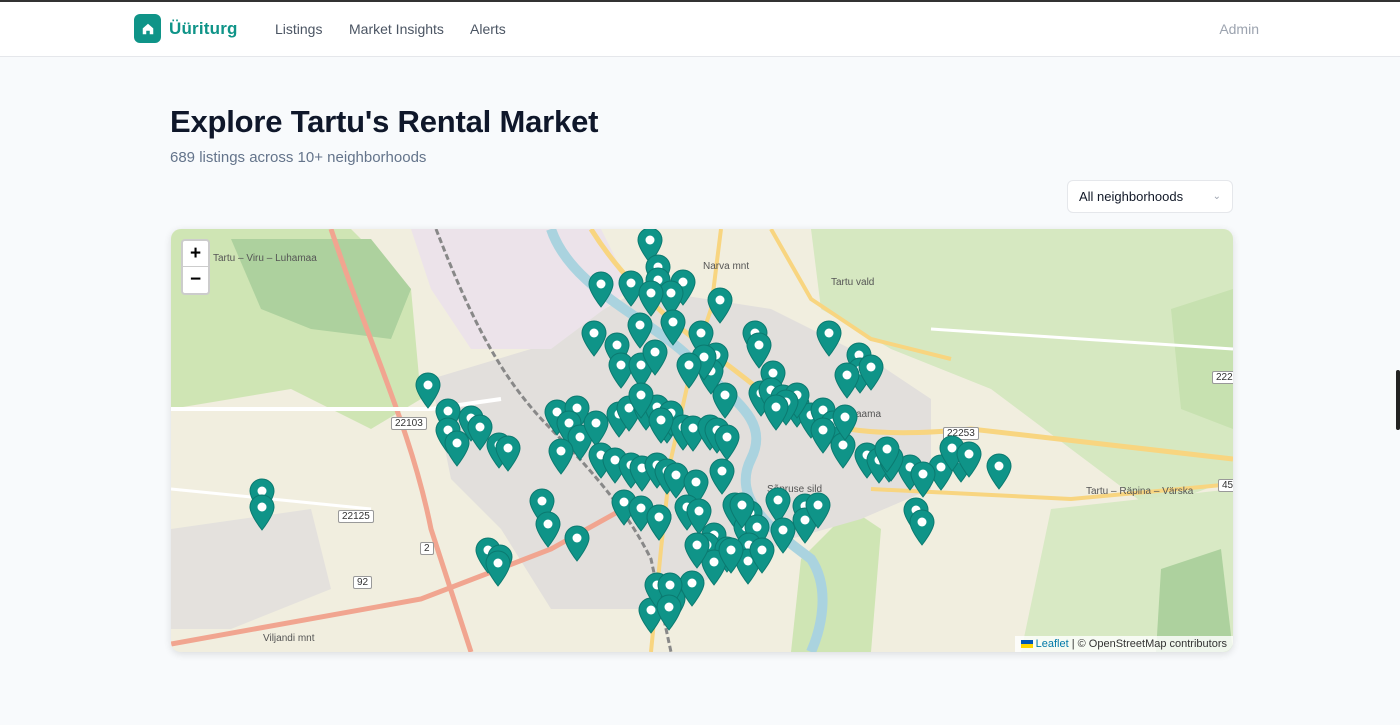 The image size is (1400, 725). I want to click on home-logo-icon, so click(147, 28).